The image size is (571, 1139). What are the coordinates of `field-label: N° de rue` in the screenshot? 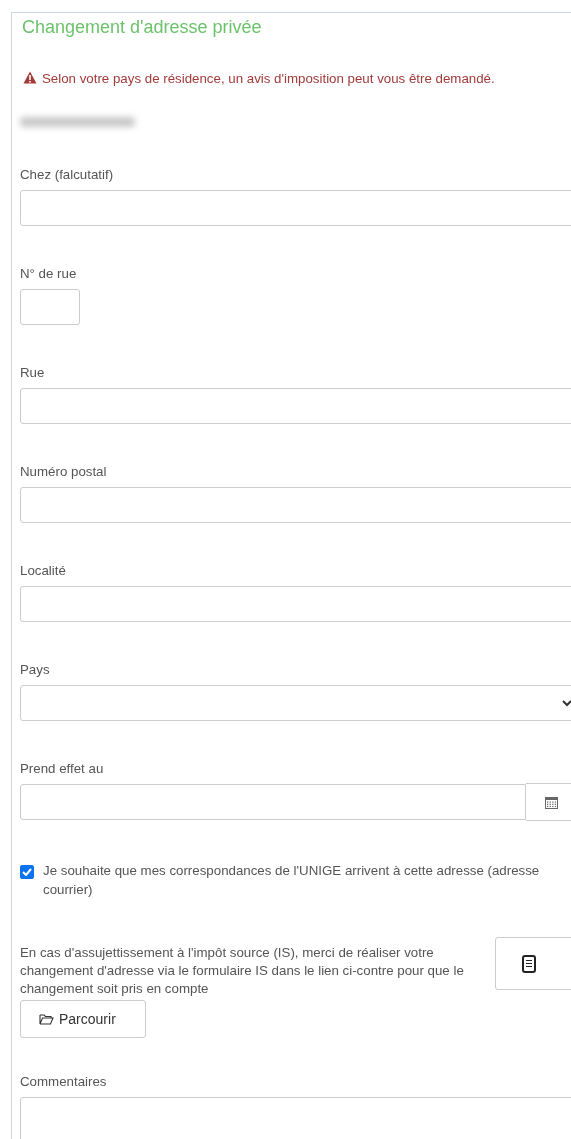 It's located at (49, 274).